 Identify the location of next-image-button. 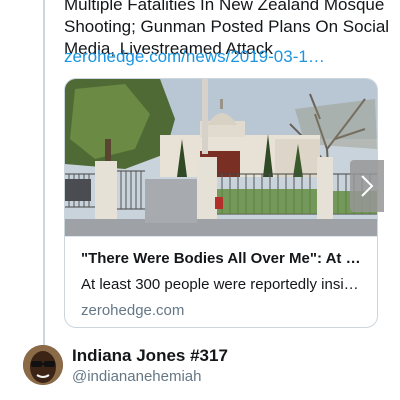
(367, 186).